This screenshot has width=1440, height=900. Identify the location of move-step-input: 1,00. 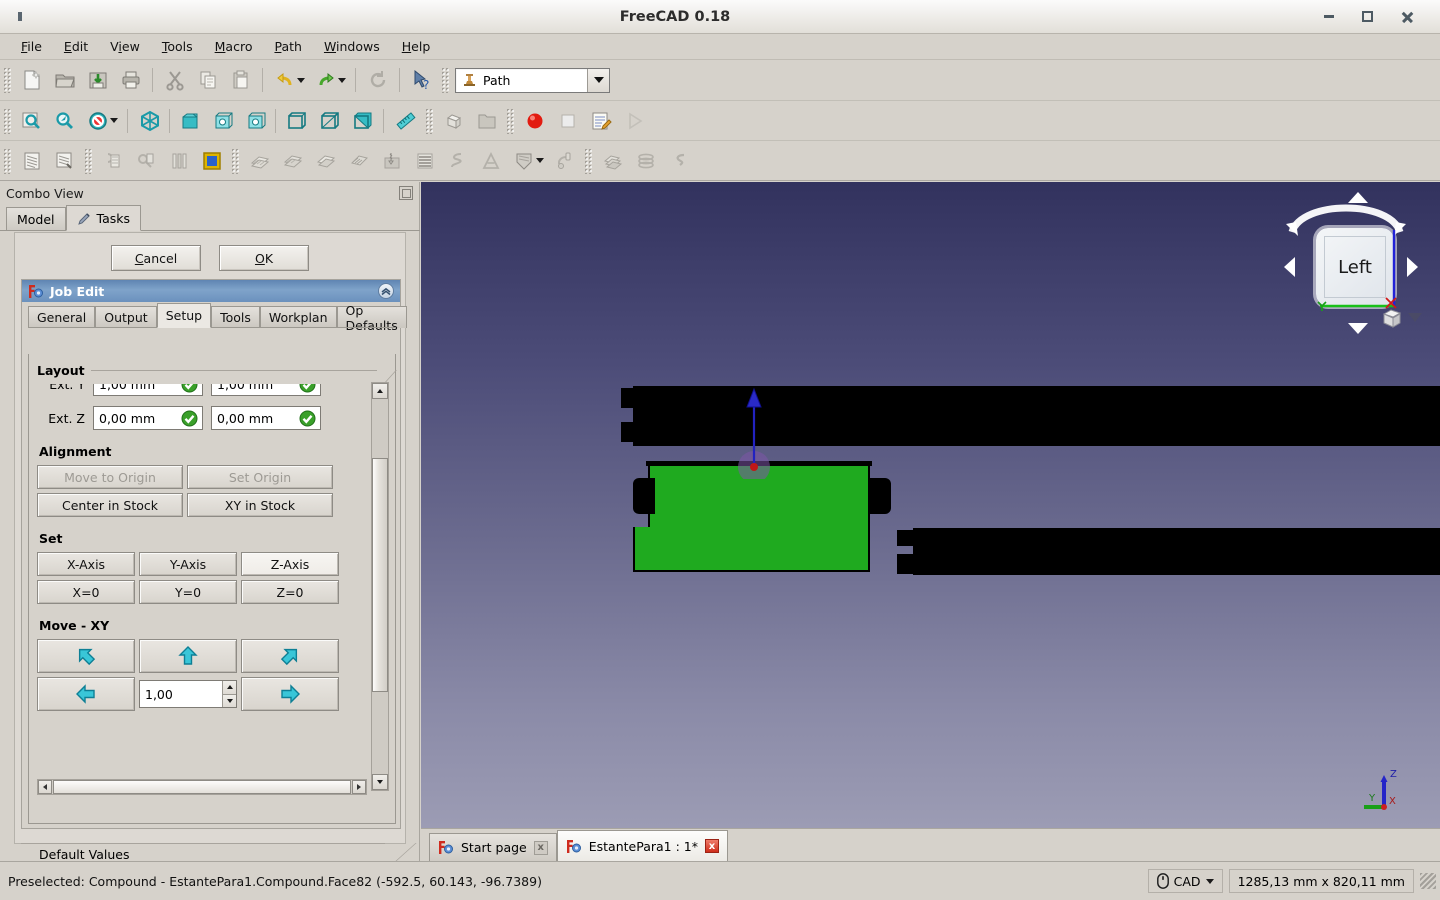
(188, 694).